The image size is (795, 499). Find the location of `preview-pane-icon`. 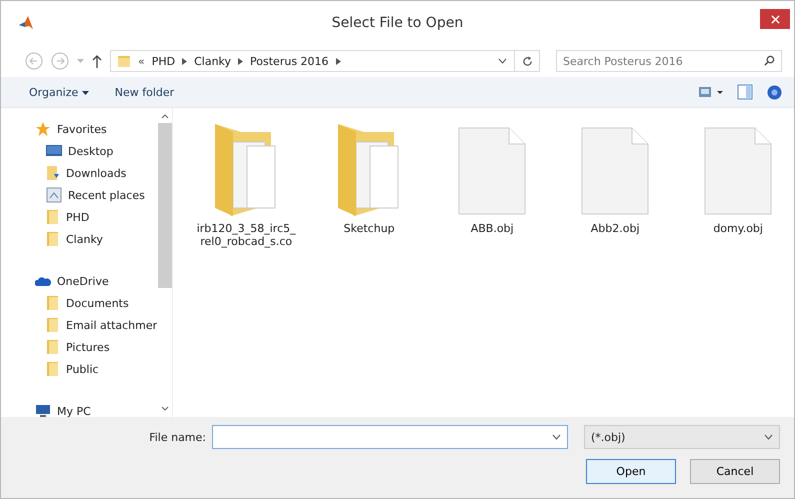

preview-pane-icon is located at coordinates (745, 92).